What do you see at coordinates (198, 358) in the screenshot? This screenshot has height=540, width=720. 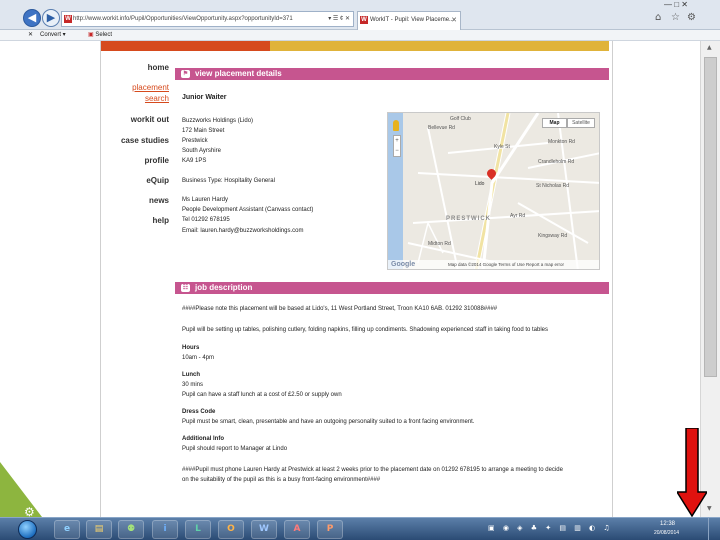 I see `hours-value: 10am - 4pm` at bounding box center [198, 358].